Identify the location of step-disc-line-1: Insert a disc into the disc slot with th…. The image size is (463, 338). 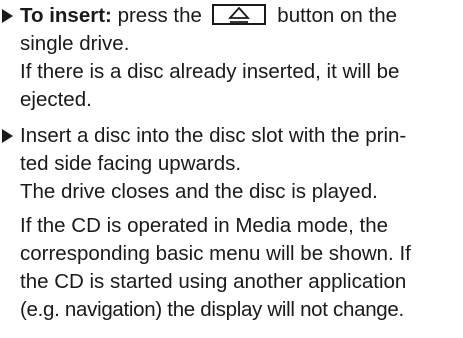
(213, 135).